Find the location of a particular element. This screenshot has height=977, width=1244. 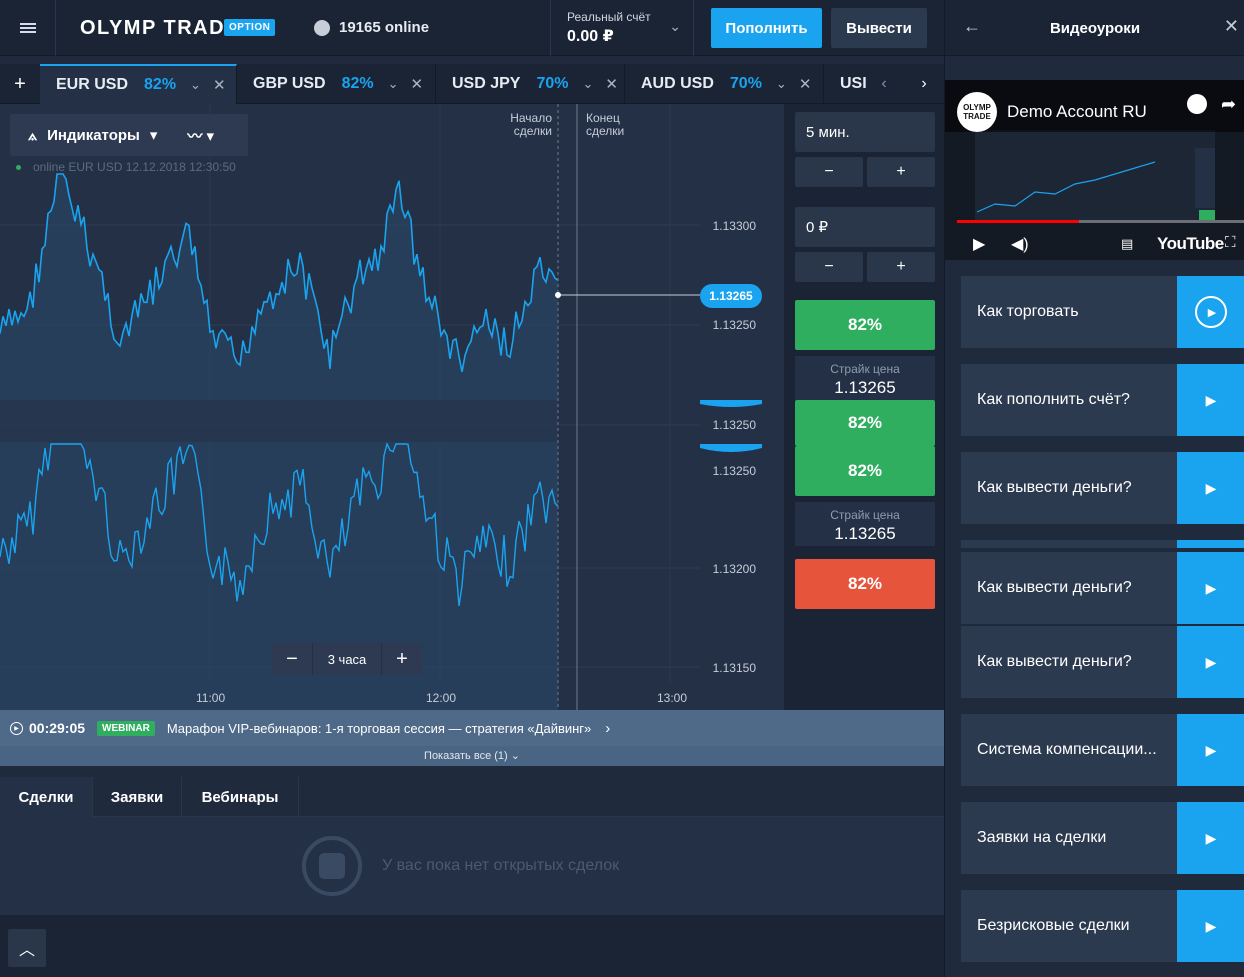

lesson-item-partial is located at coordinates (1102, 544).